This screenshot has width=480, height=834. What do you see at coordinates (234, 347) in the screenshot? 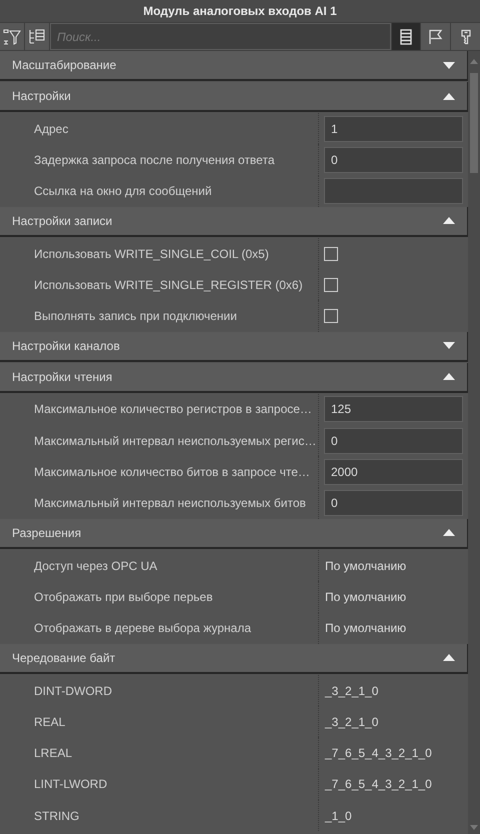
I see `section-header: Настройки каналов` at bounding box center [234, 347].